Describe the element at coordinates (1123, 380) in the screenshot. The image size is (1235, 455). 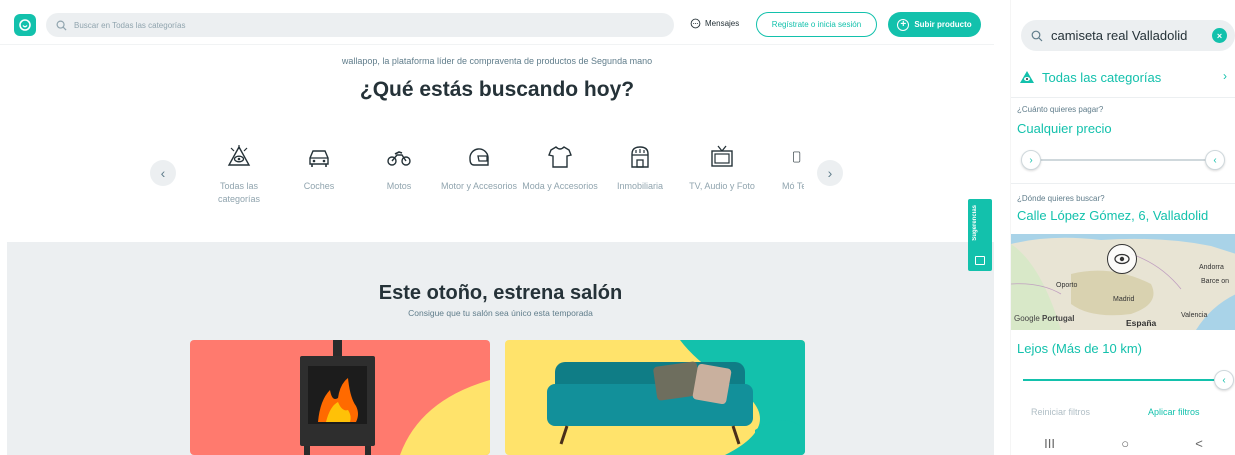
I see `distance-slider-track` at that location.